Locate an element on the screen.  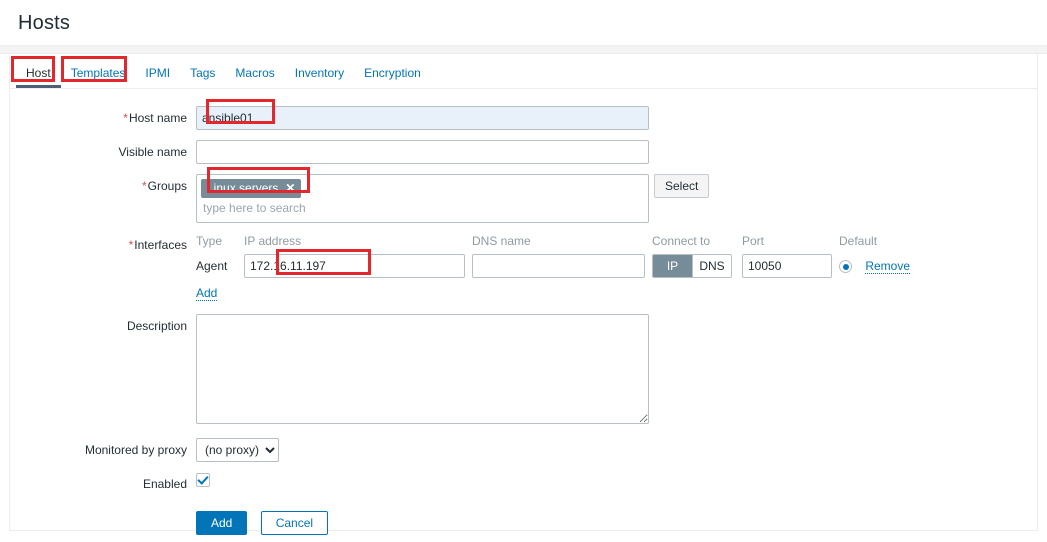
connect-to-toggle: IP DNS is located at coordinates (692, 266).